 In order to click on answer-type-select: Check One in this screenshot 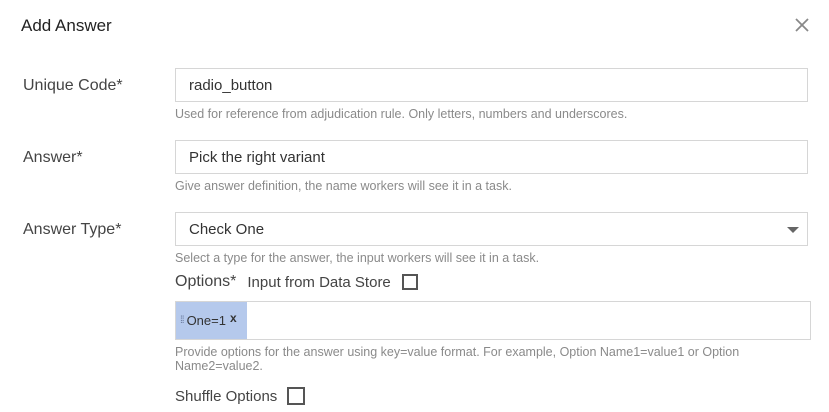, I will do `click(491, 229)`.